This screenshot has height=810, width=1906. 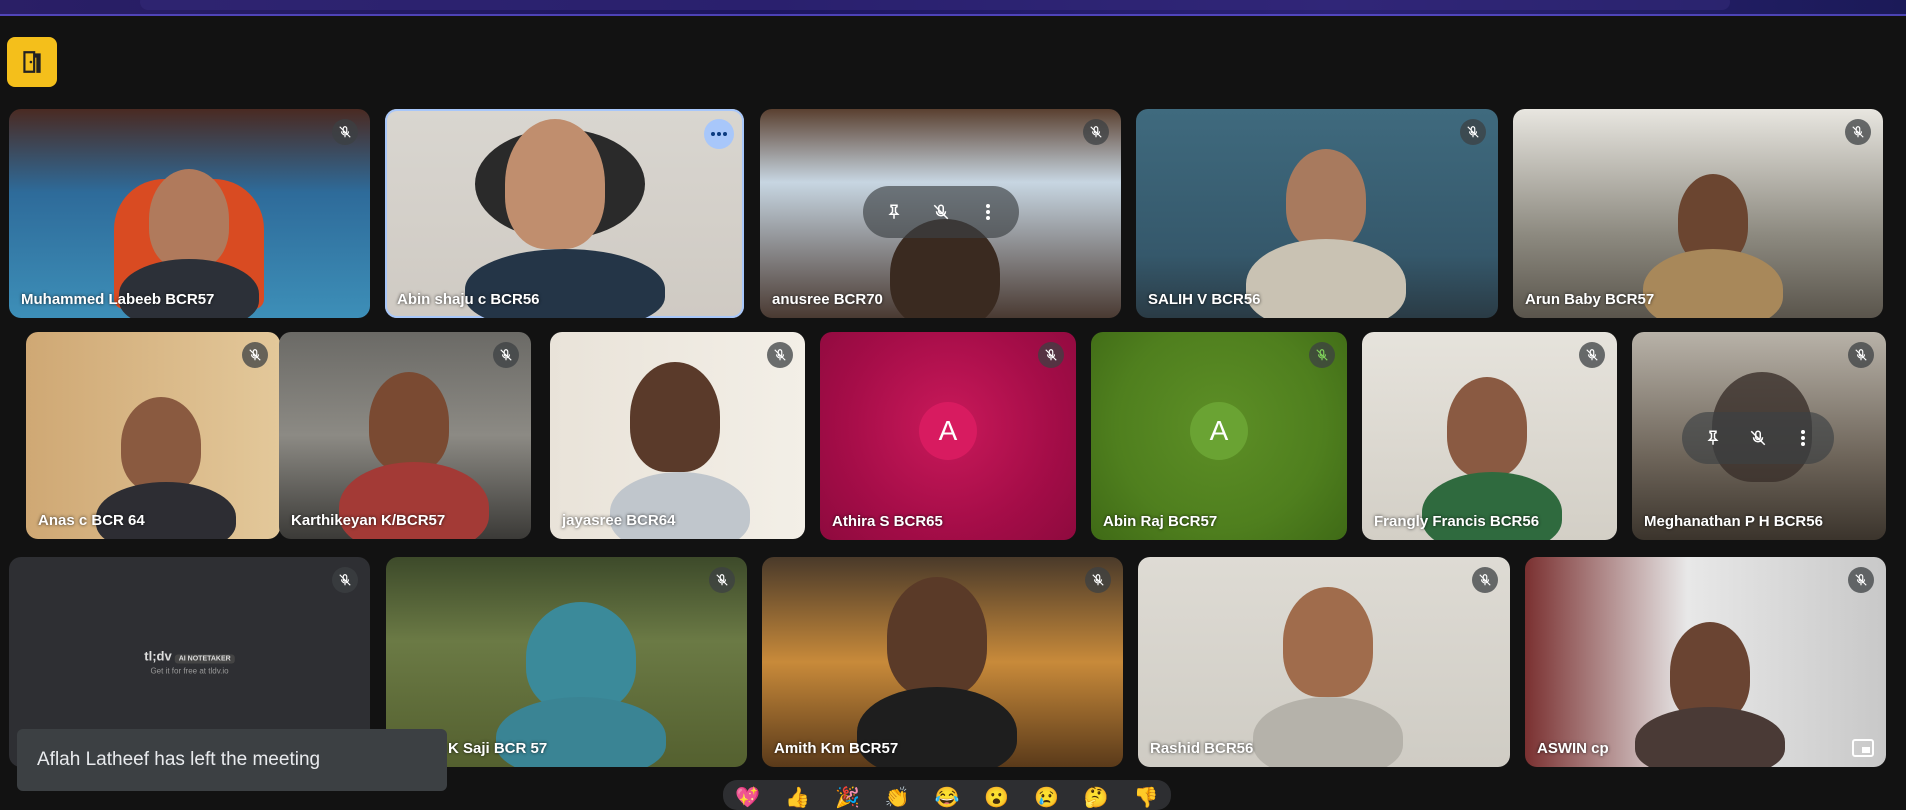 What do you see at coordinates (1202, 748) in the screenshot?
I see `participant-name: Rashid BCR56` at bounding box center [1202, 748].